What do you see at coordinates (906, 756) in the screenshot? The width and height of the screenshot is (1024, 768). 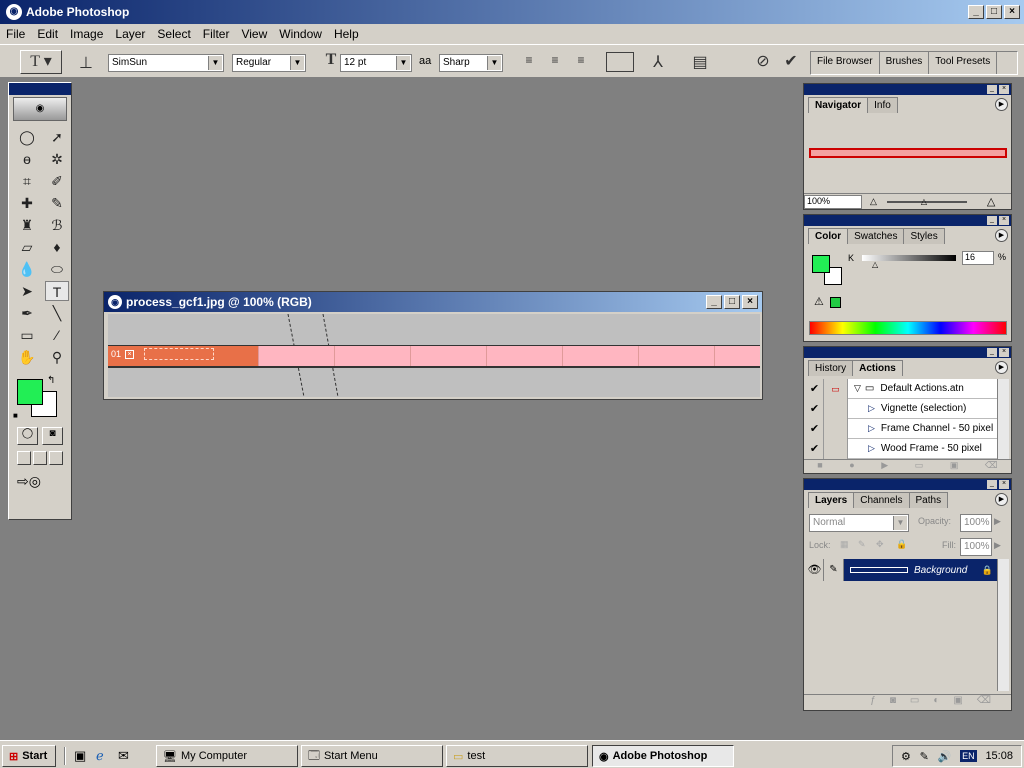 I see `tray-app-icon: ⚙` at bounding box center [906, 756].